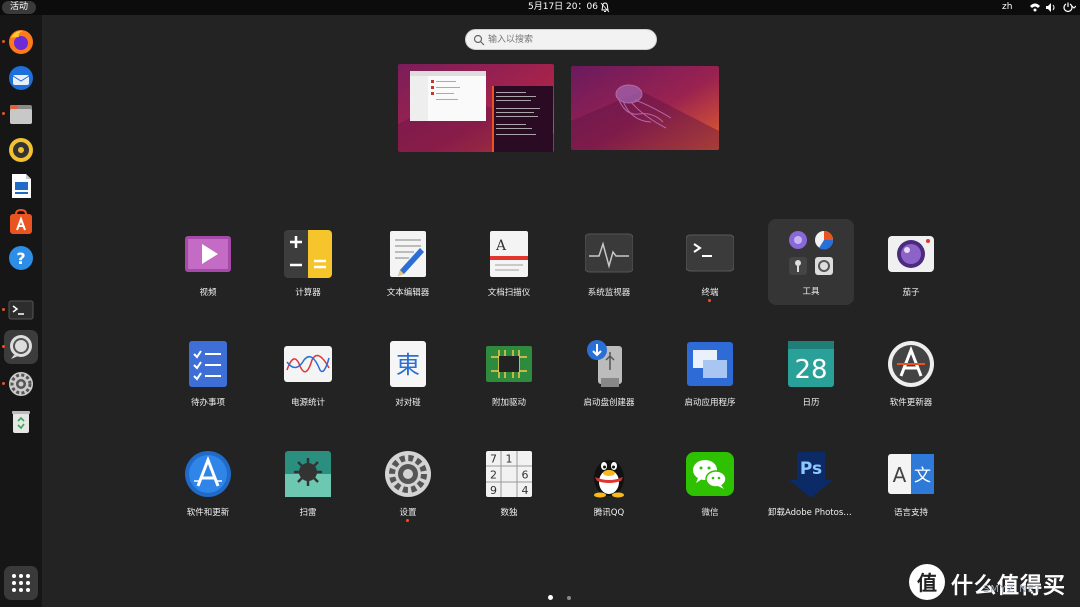 Image resolution: width=1080 pixels, height=607 pixels. Describe the element at coordinates (523, 119) in the screenshot. I see `terminal-window` at that location.